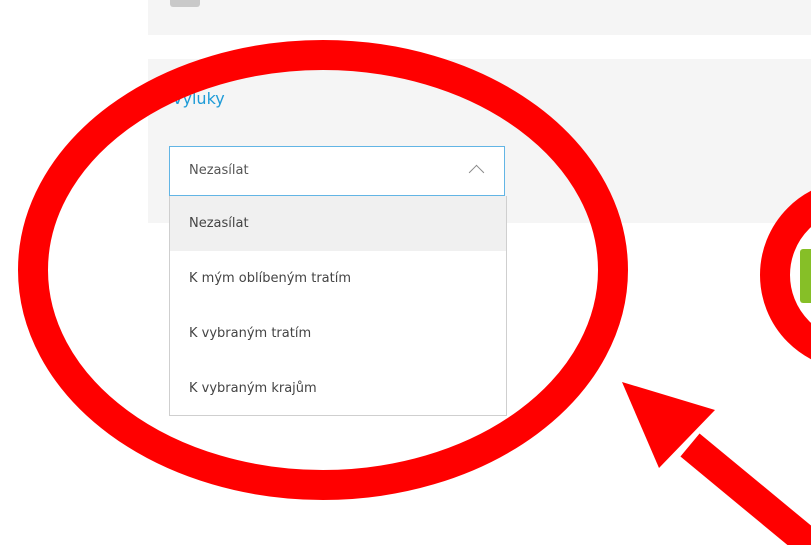 This screenshot has height=545, width=811. I want to click on annotation-arrow-shaft, so click(745, 489).